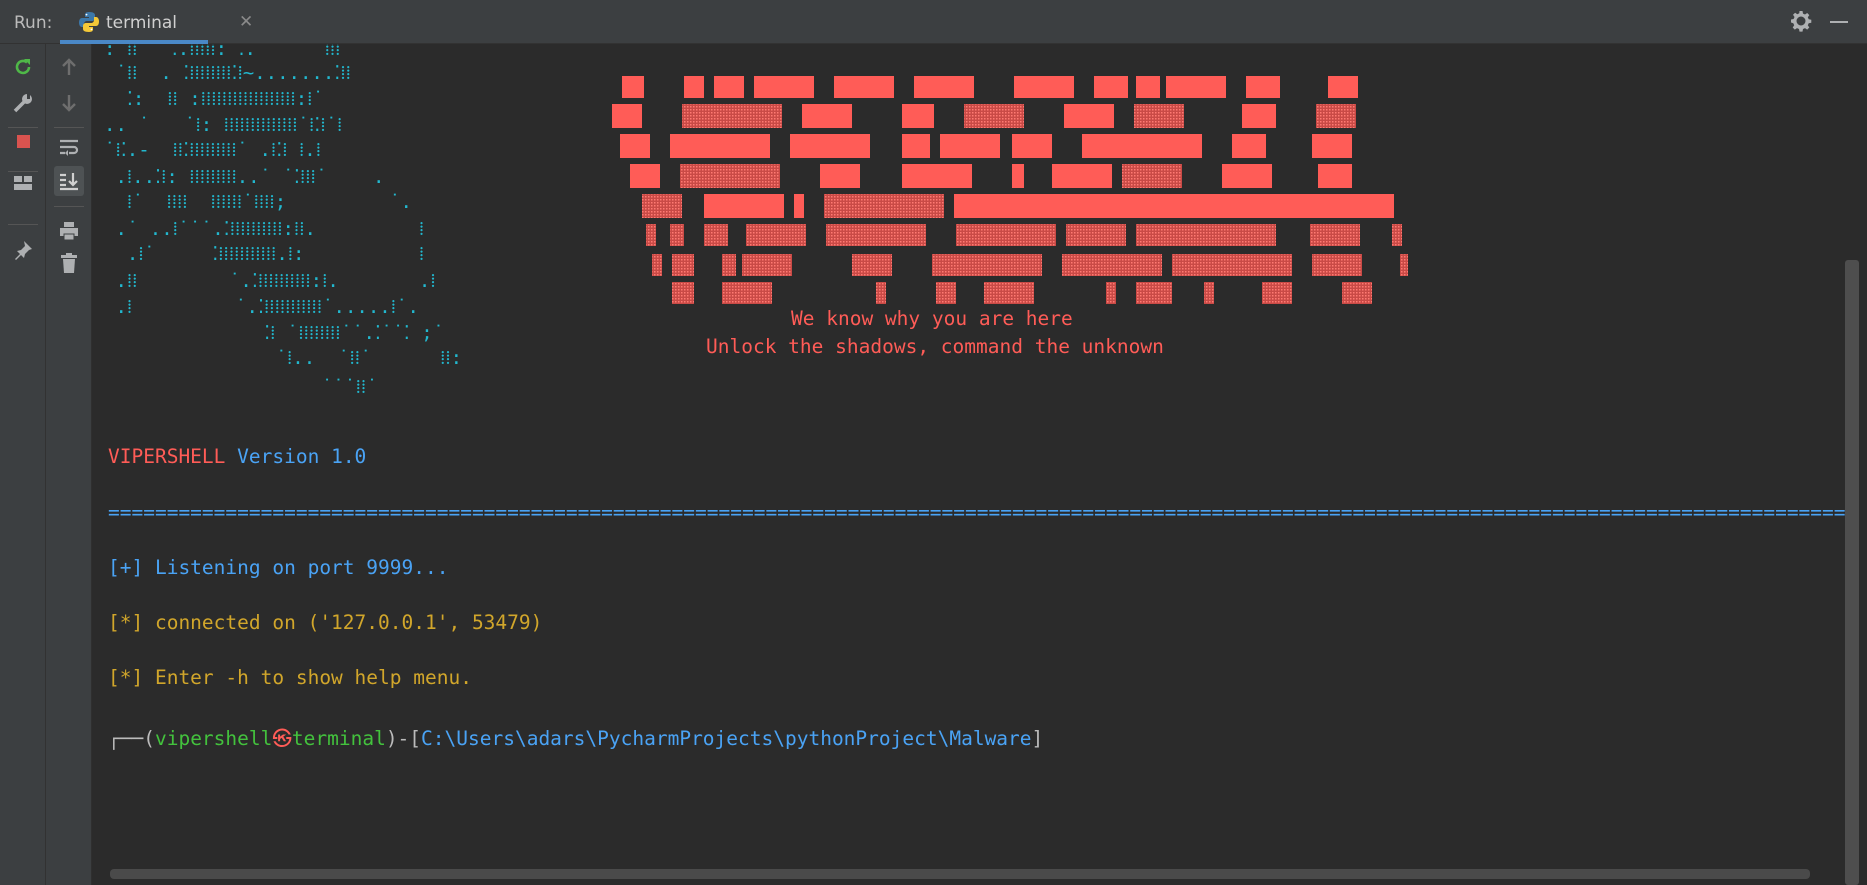  I want to click on vertical-scrollbar, so click(1856, 464).